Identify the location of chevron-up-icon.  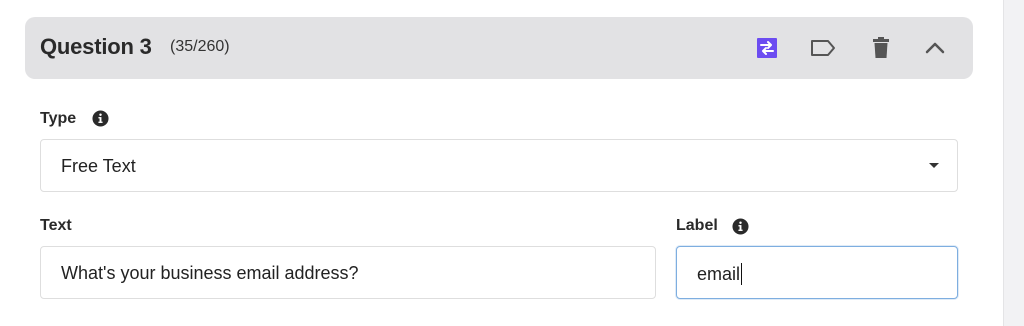
(935, 48).